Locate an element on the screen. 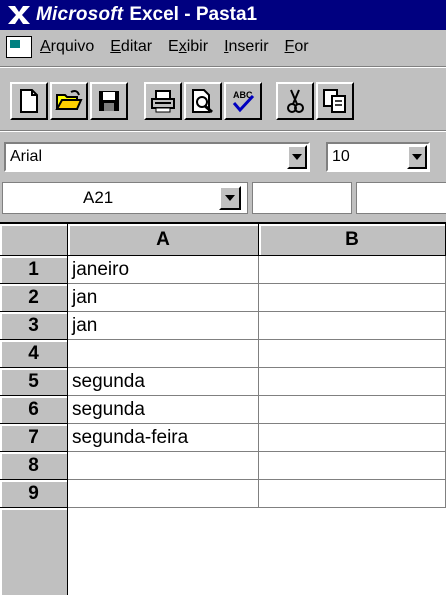 The image size is (446, 595). font-name-value: Arial is located at coordinates (26, 156).